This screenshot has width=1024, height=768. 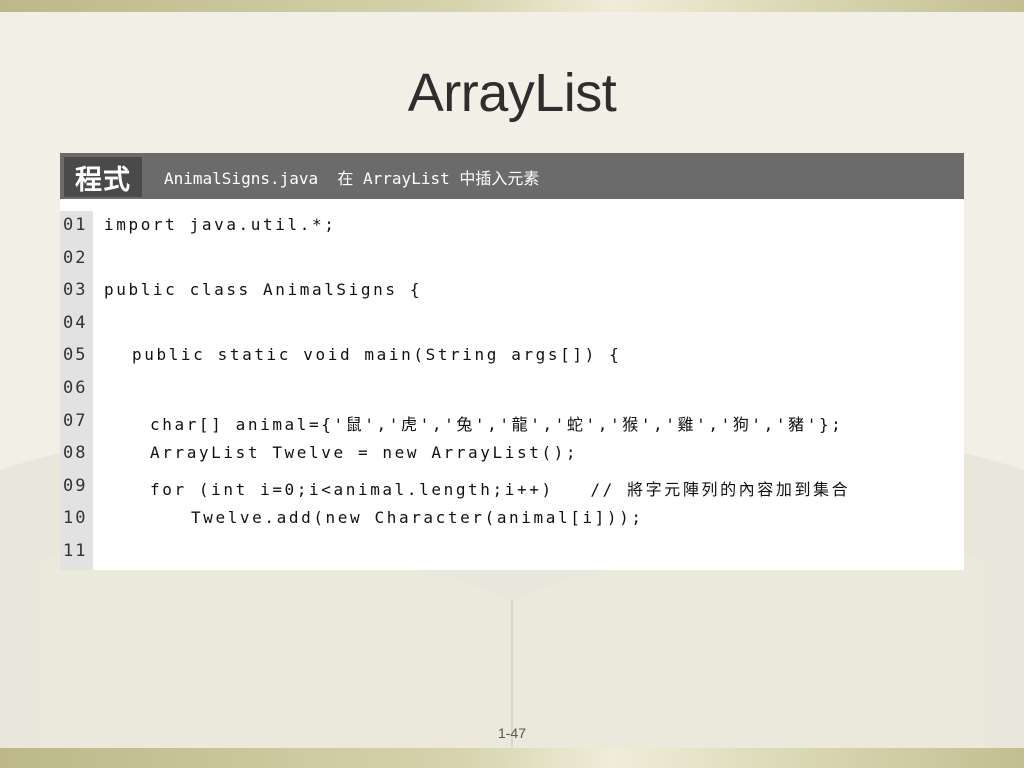 What do you see at coordinates (75, 388) in the screenshot?
I see `line-number: 06` at bounding box center [75, 388].